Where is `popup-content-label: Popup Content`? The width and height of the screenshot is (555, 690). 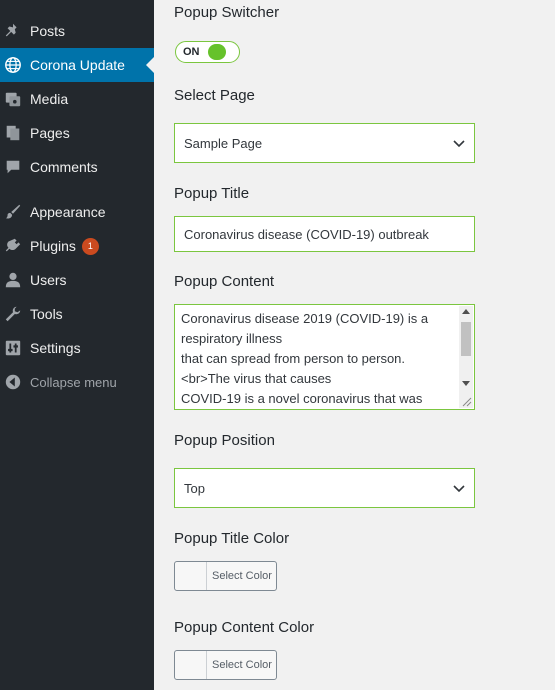 popup-content-label: Popup Content is located at coordinates (224, 281).